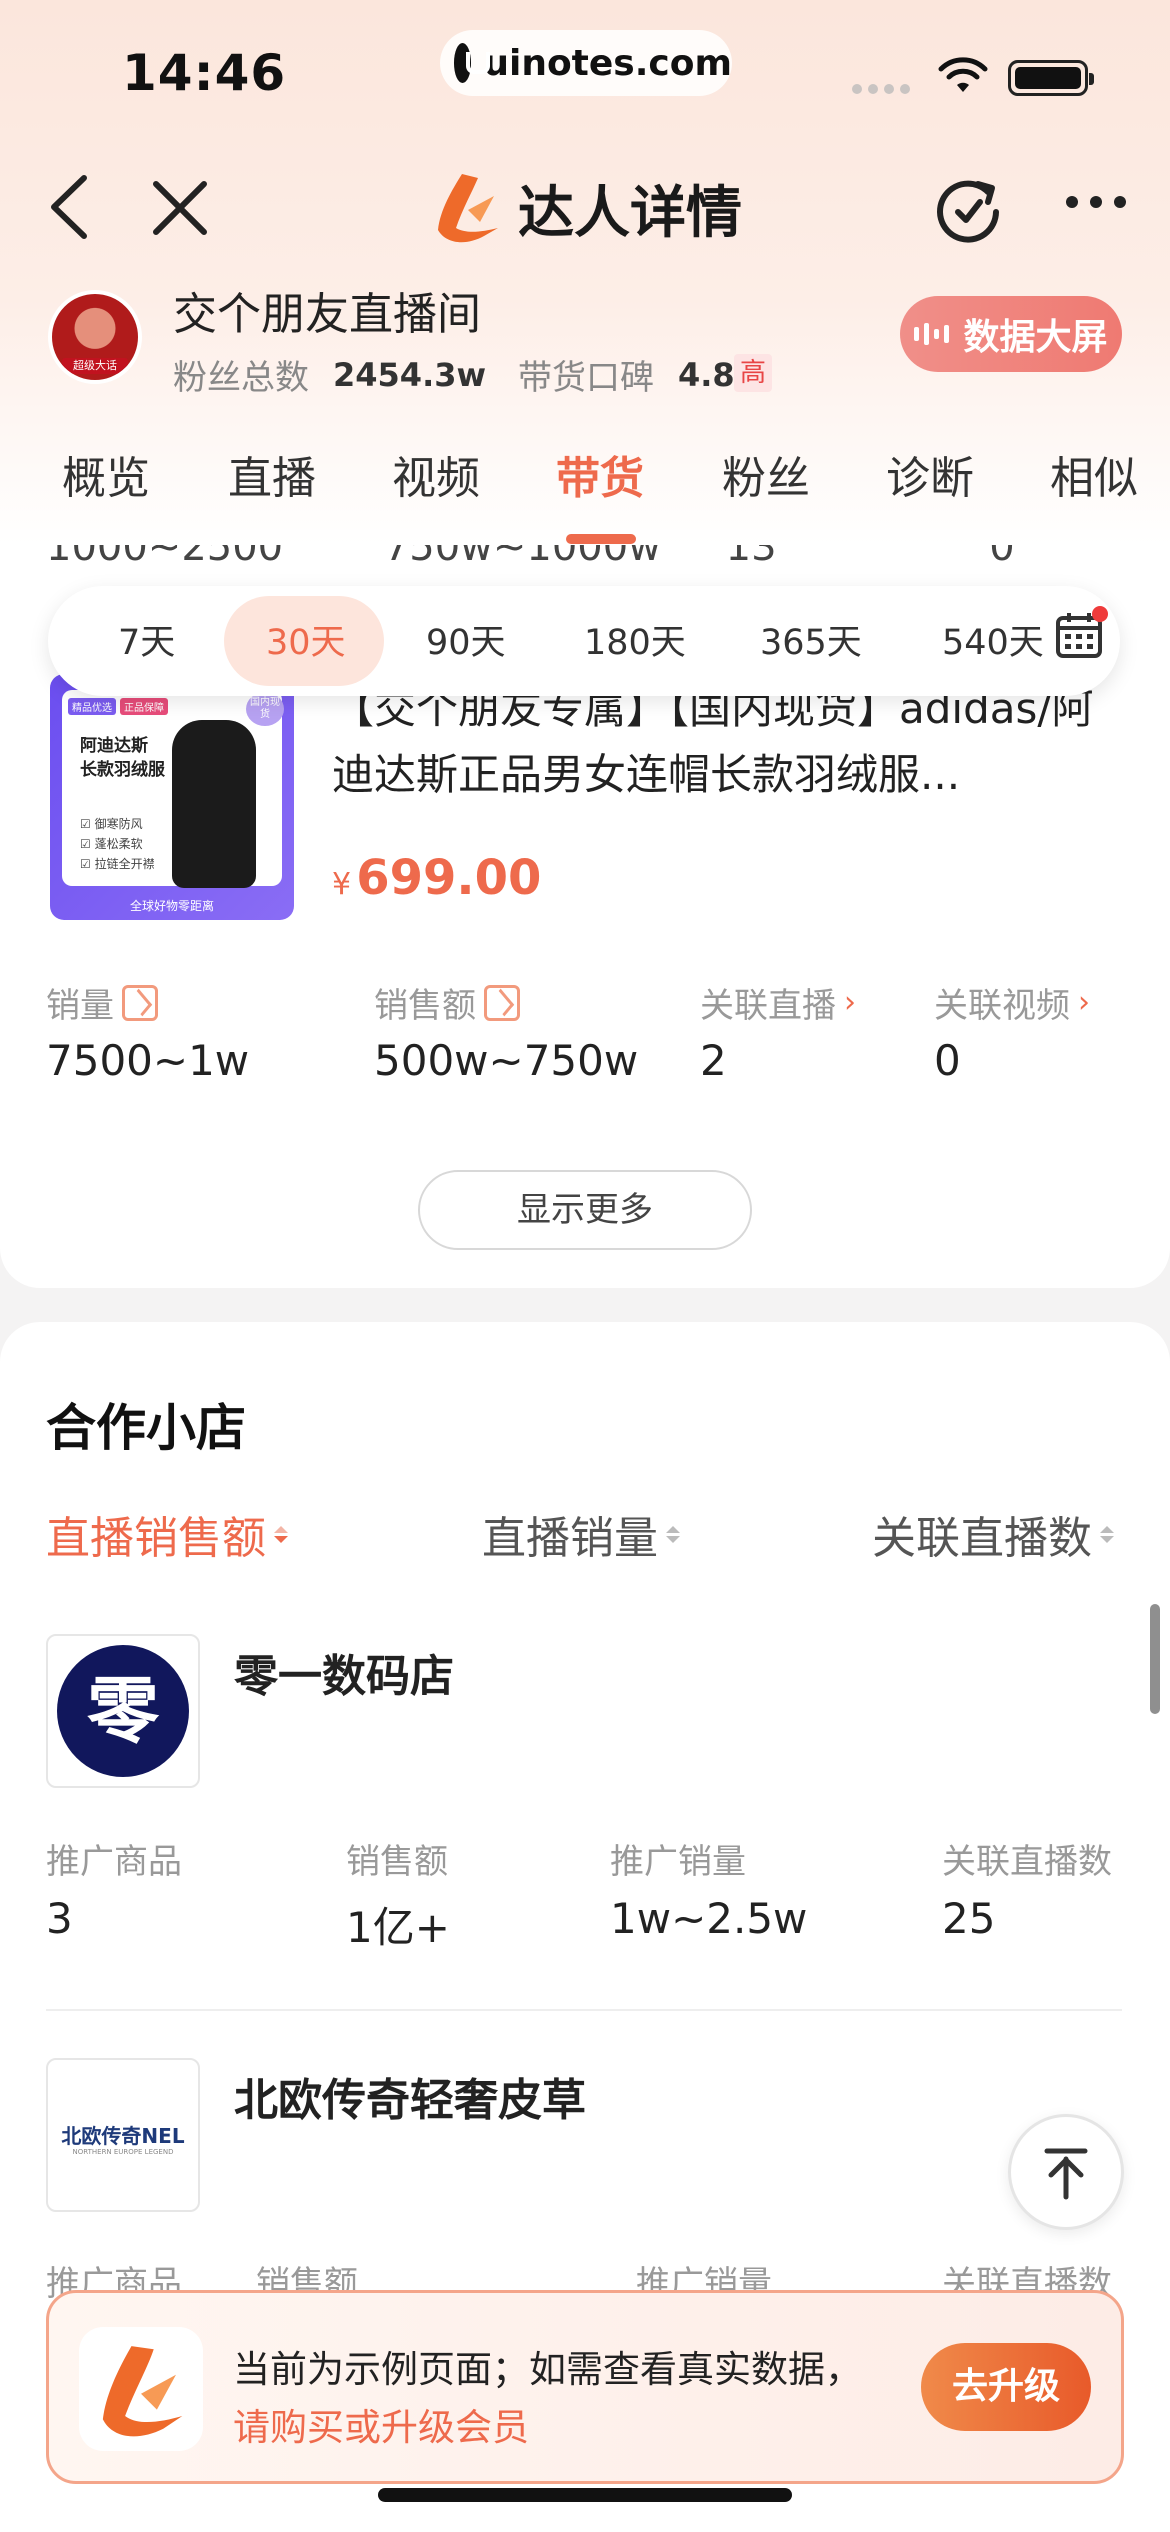  I want to click on shop-name: 北欧传奇轻奢皮草, so click(410, 2096).